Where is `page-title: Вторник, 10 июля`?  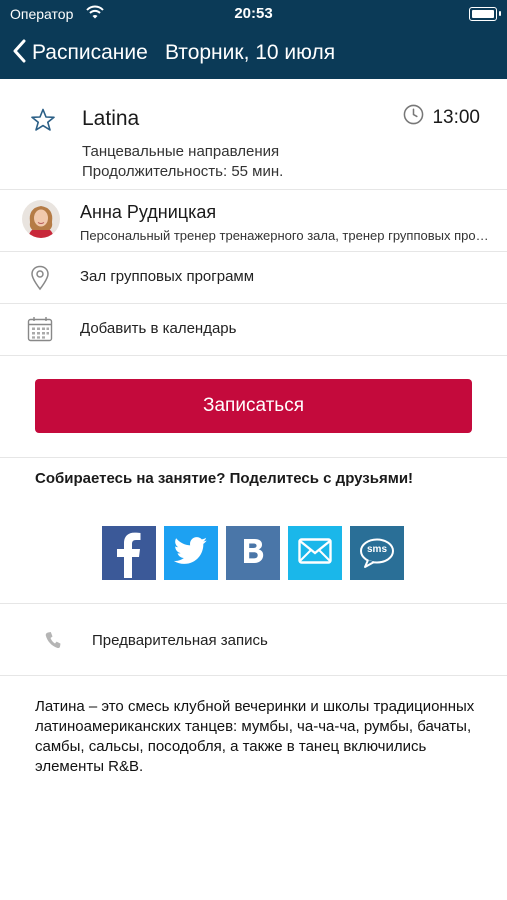 page-title: Вторник, 10 июля is located at coordinates (250, 52).